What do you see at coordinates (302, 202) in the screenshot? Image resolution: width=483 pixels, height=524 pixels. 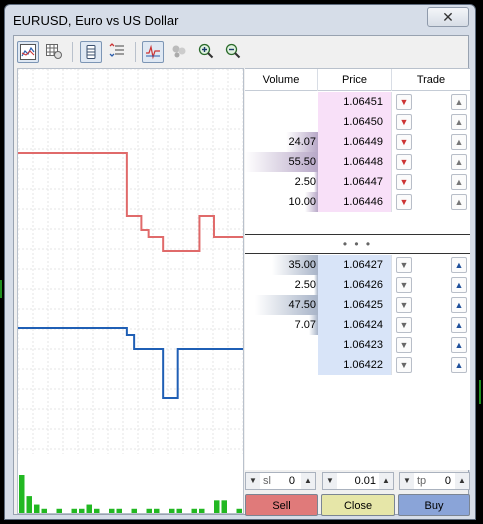 I see `volume-value: 10.00` at bounding box center [302, 202].